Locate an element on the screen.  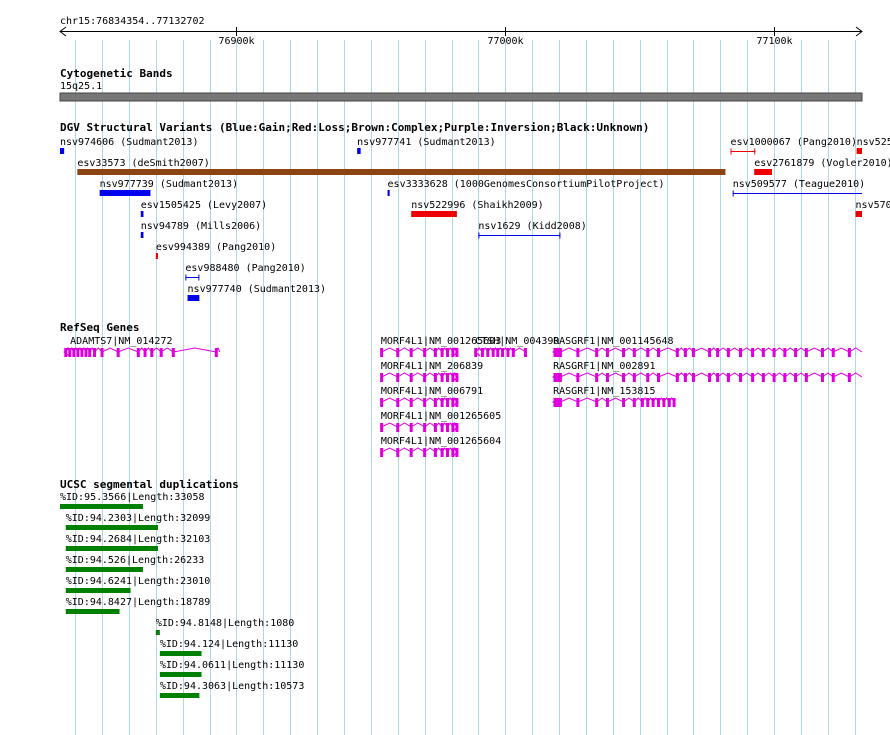
refseq-track-title: RefSeq Genes is located at coordinates (99, 327).